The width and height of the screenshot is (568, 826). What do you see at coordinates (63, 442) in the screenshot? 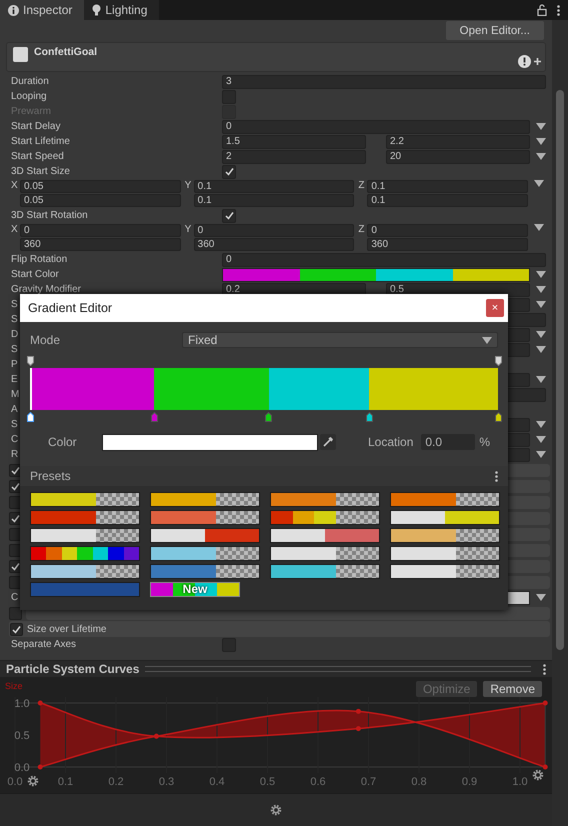
I see `color-label: Color` at bounding box center [63, 442].